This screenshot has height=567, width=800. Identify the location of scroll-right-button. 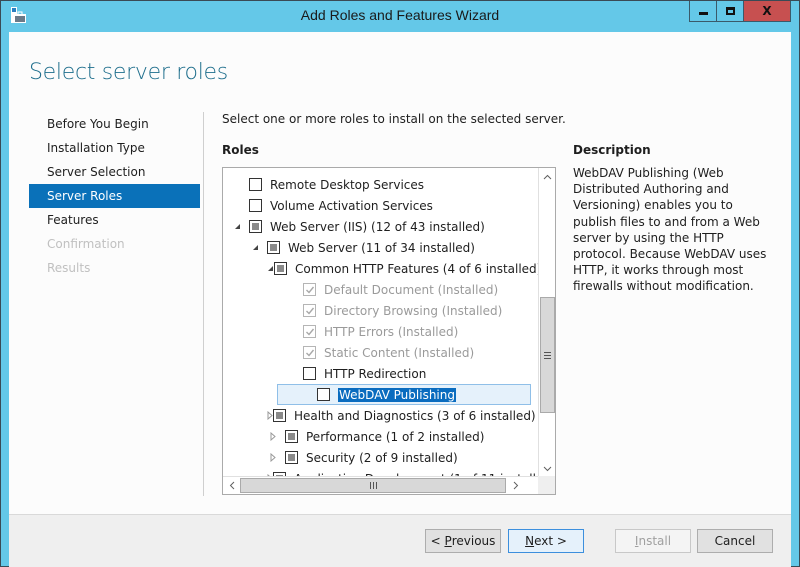
(515, 485).